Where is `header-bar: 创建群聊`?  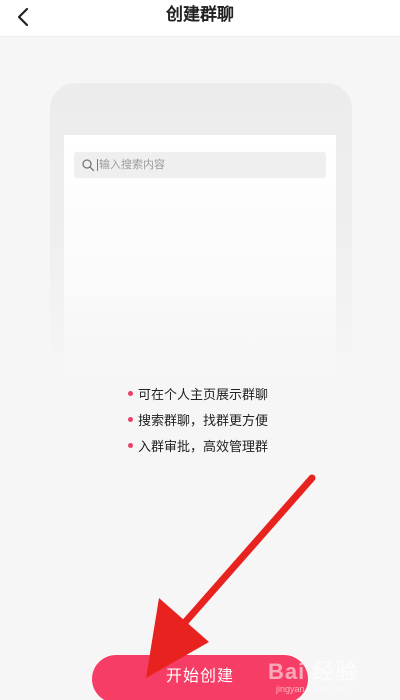
header-bar: 创建群聊 is located at coordinates (200, 18).